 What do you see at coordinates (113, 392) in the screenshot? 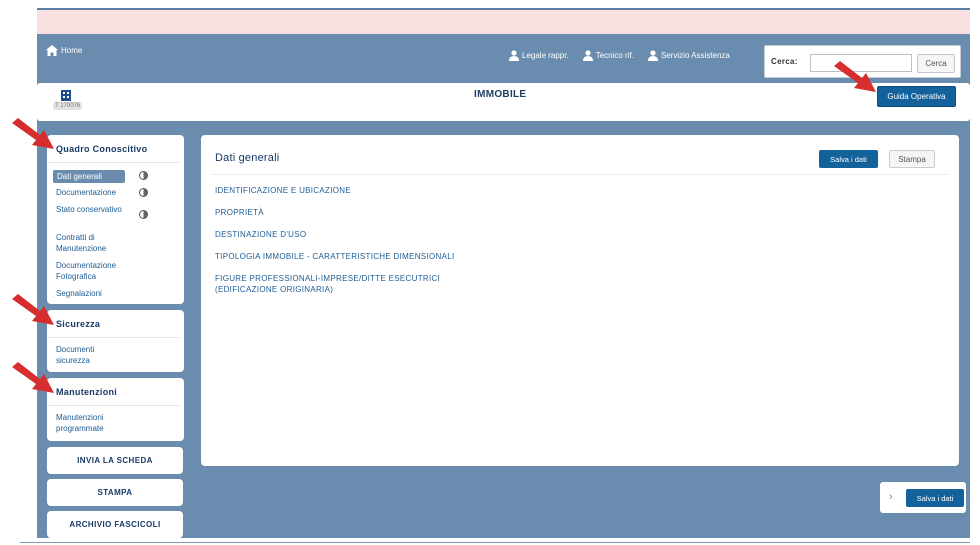
I see `sidebar-panel-title: Manutenzioni` at bounding box center [113, 392].